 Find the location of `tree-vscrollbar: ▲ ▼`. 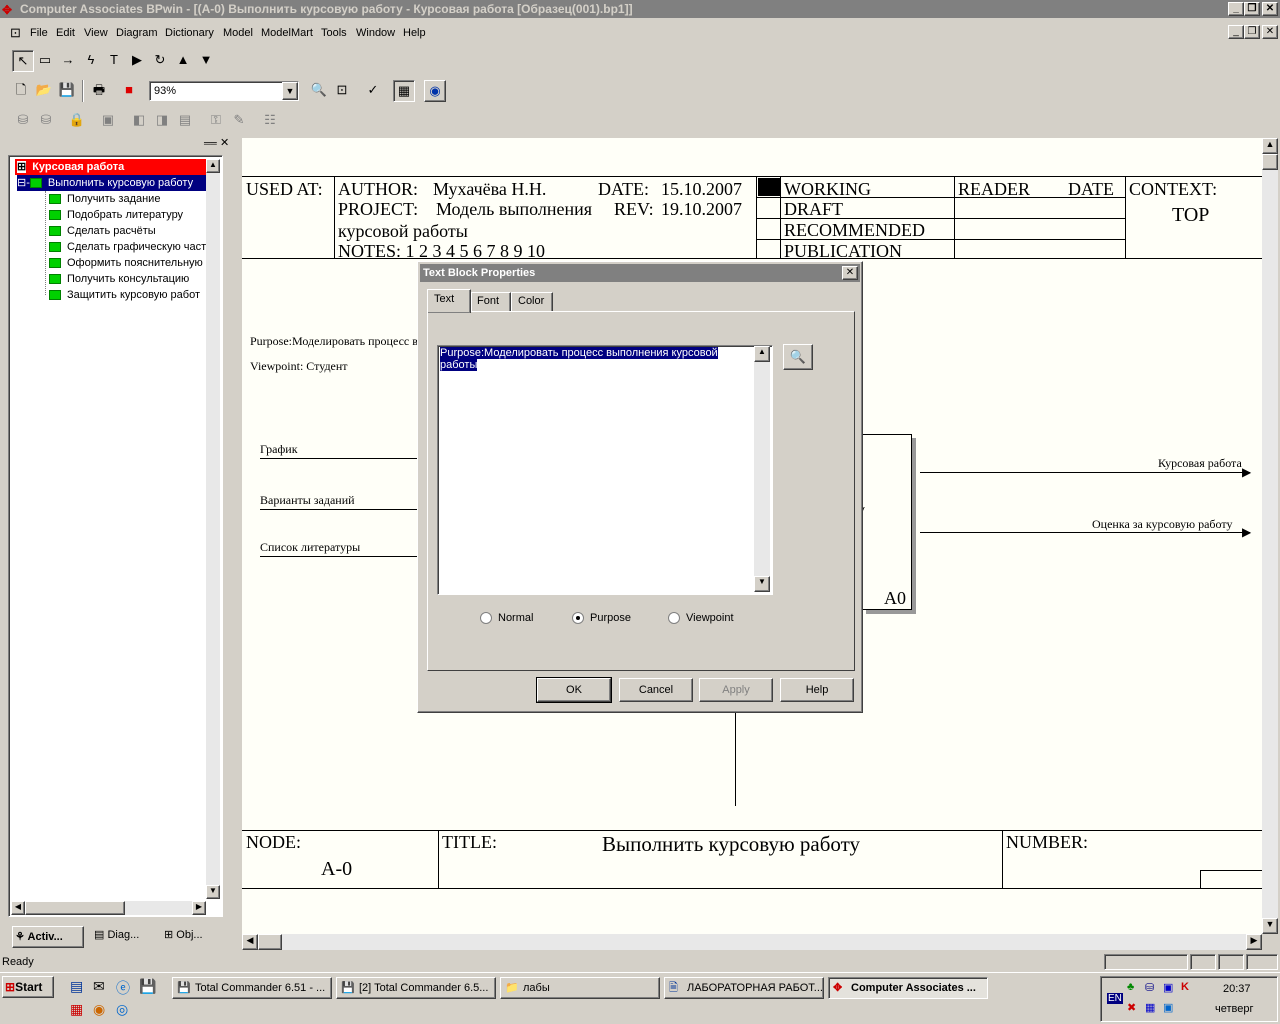

tree-vscrollbar: ▲ ▼ is located at coordinates (213, 529).